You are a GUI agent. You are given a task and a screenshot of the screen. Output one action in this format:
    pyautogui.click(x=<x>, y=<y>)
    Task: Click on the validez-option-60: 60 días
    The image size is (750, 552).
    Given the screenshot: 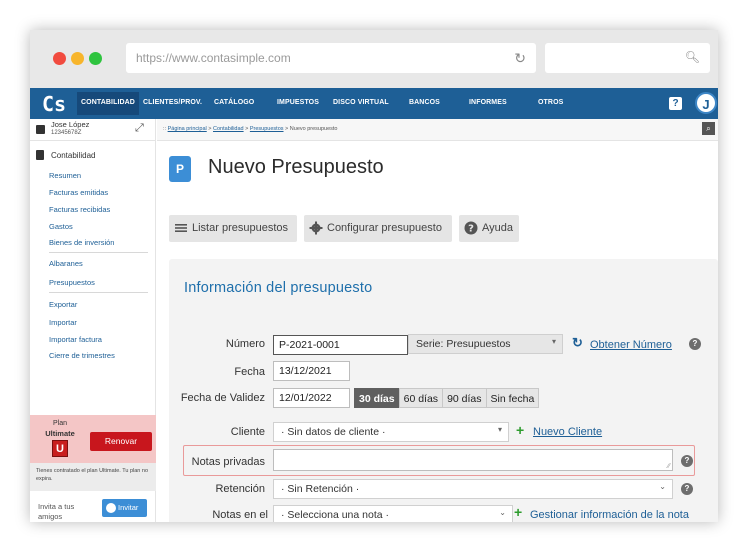 What is the action you would take?
    pyautogui.click(x=421, y=398)
    